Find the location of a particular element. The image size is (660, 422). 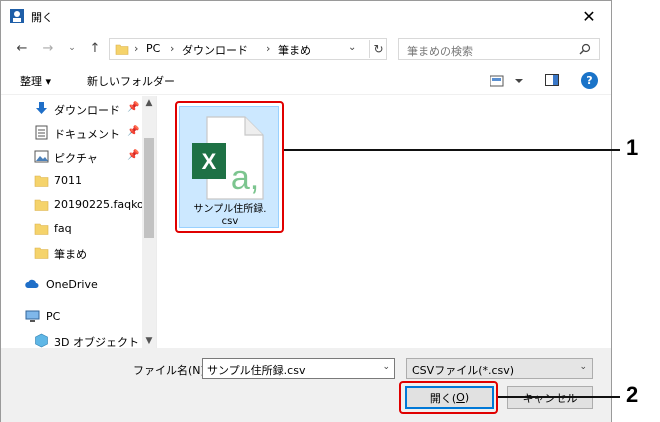

nav-label: OneDrive is located at coordinates (72, 284).